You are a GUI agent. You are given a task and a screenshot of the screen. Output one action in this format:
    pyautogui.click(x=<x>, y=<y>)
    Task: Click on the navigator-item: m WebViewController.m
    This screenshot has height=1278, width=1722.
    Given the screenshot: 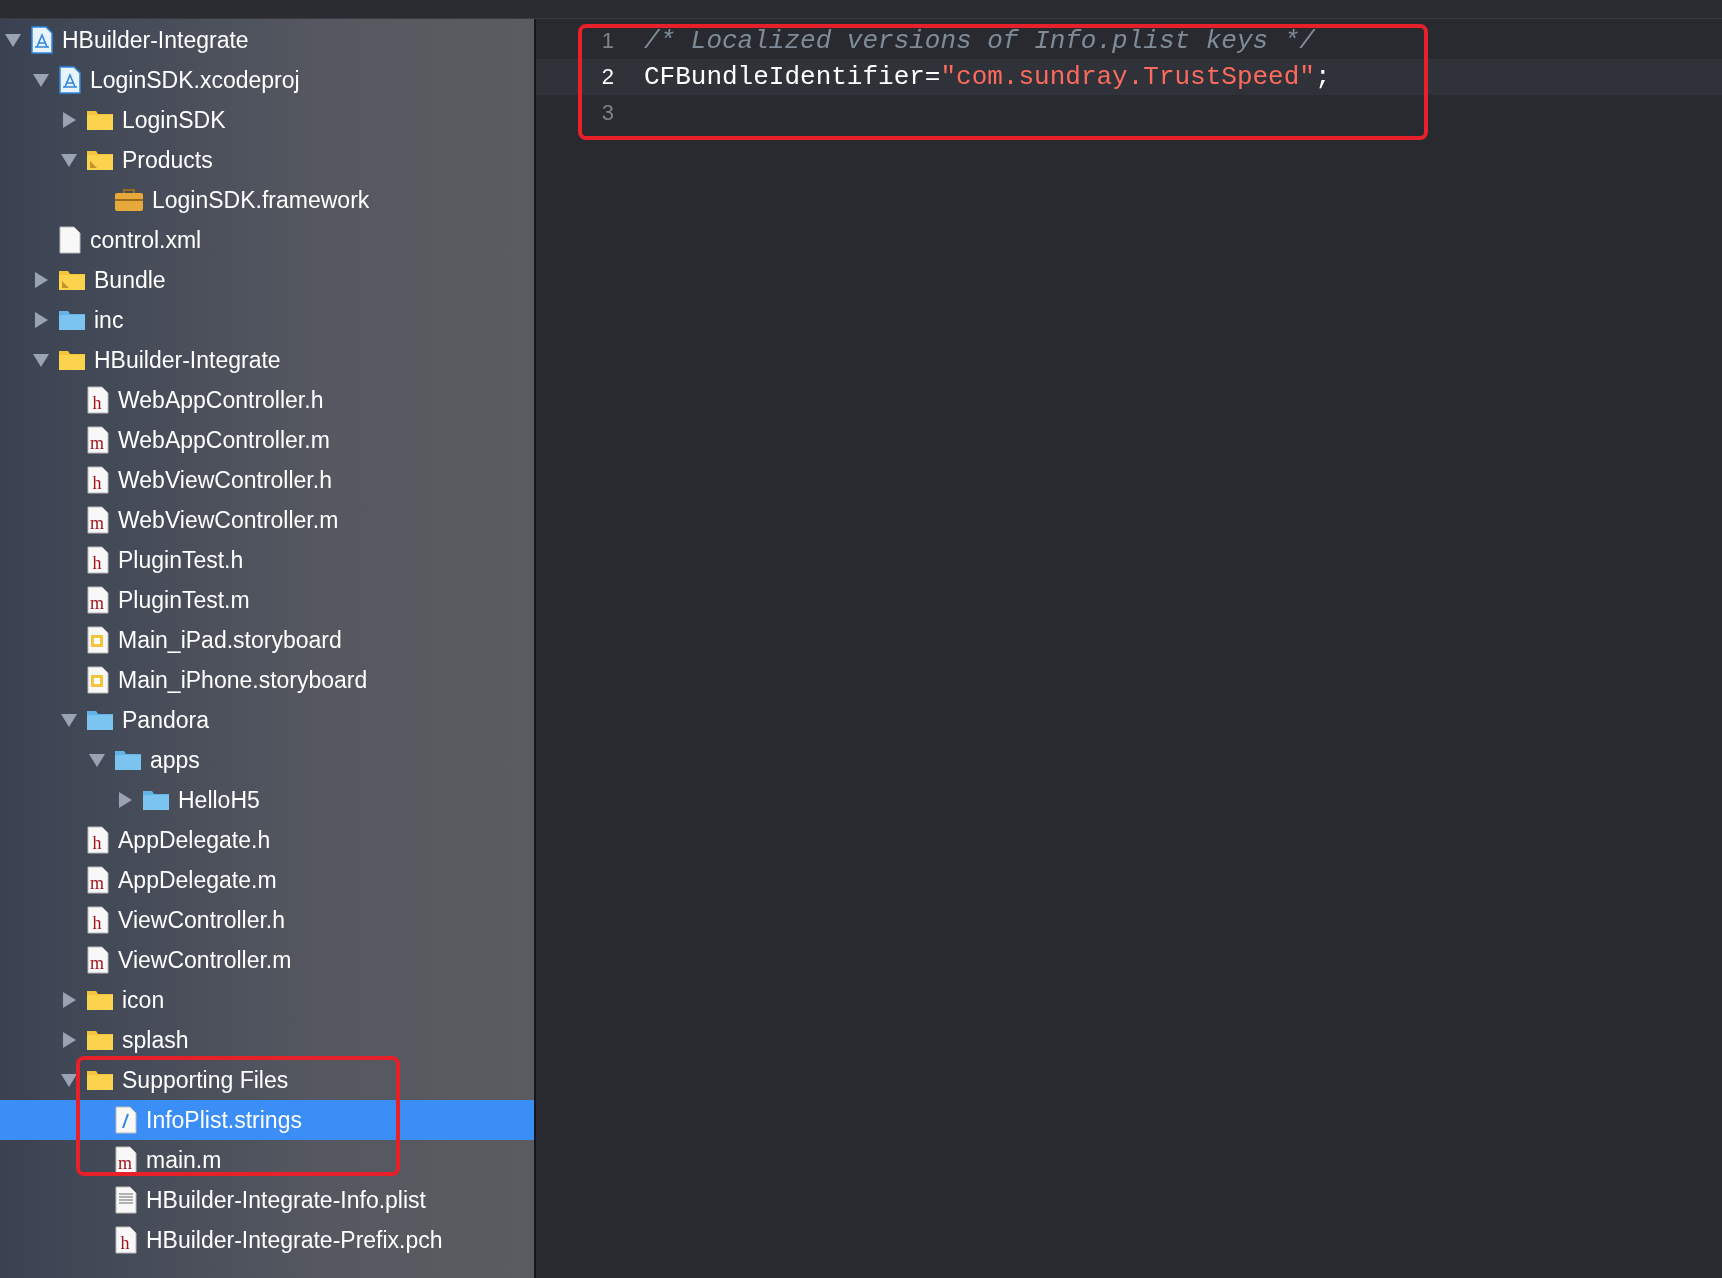 What is the action you would take?
    pyautogui.click(x=267, y=520)
    